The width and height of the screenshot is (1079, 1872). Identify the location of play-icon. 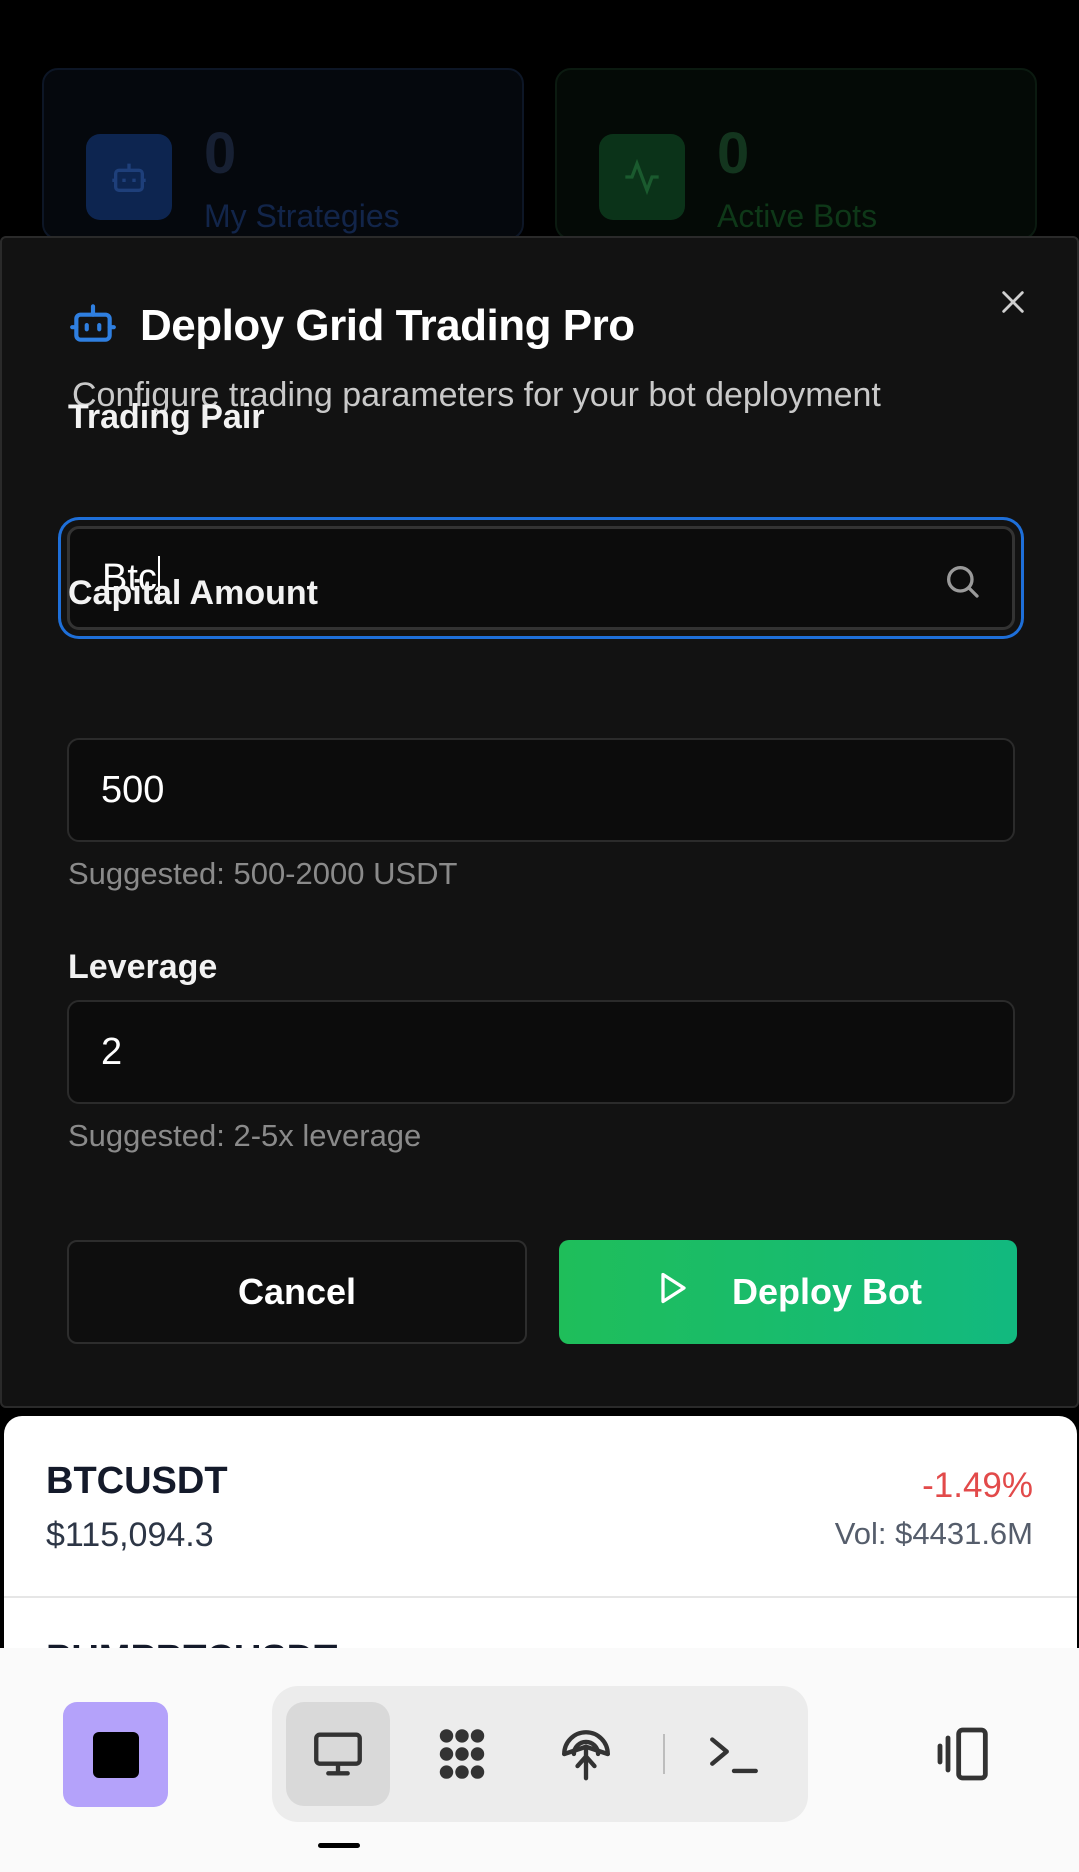
(672, 1292).